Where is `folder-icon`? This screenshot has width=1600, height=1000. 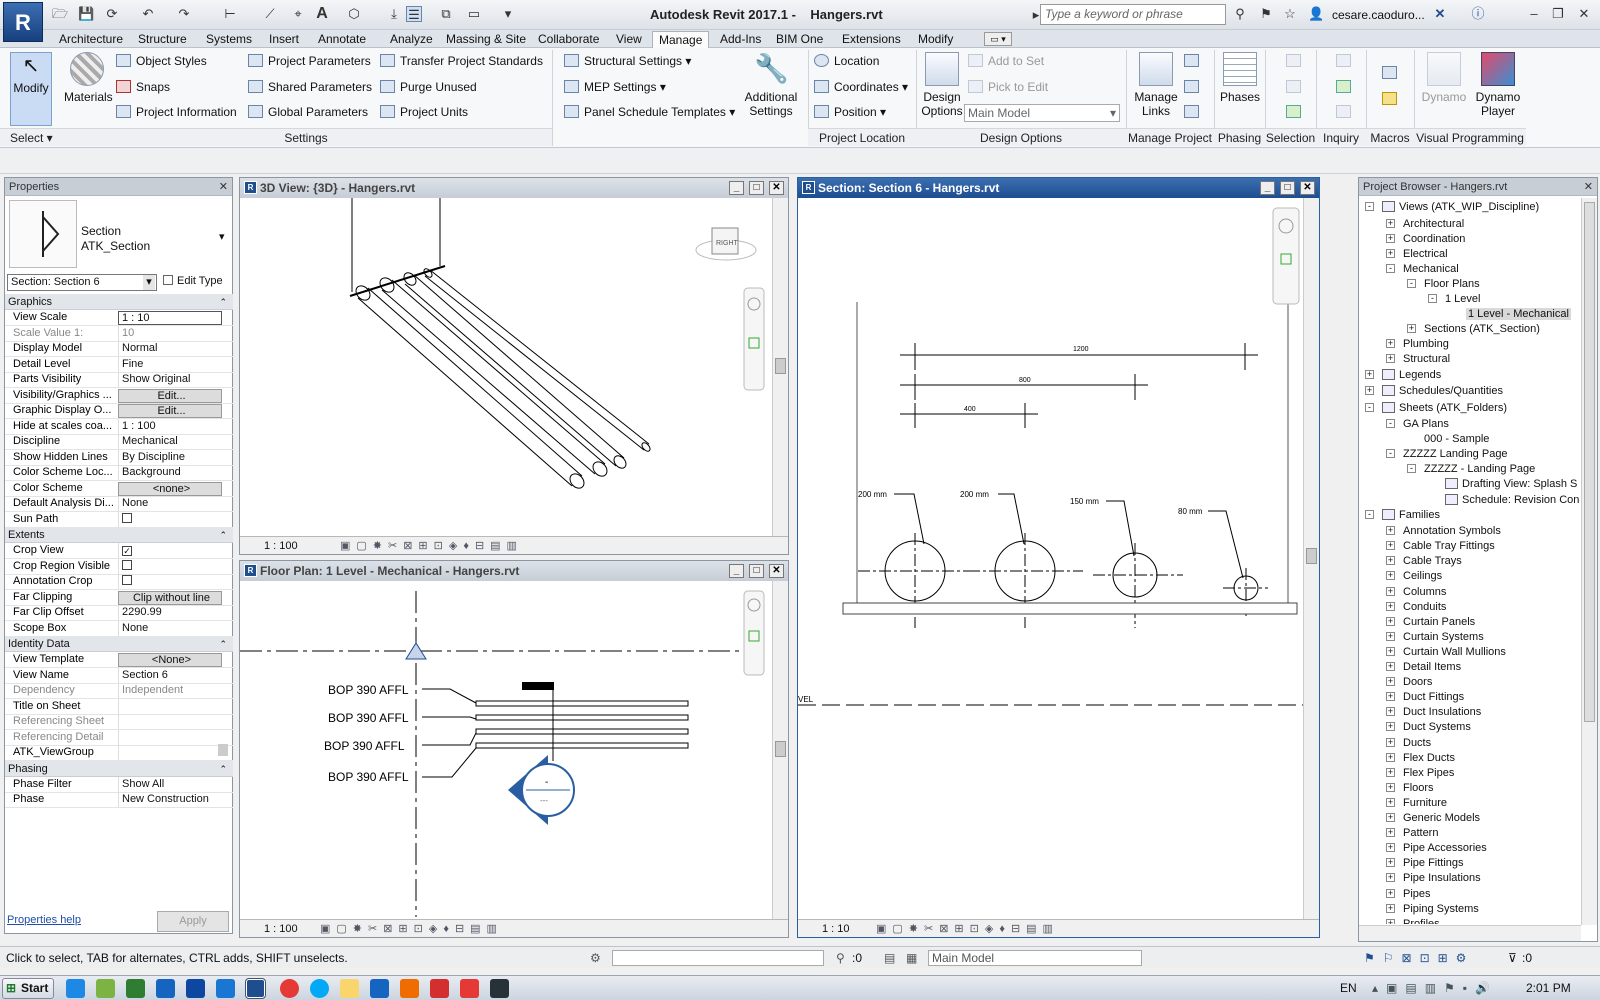
folder-icon is located at coordinates (349, 988).